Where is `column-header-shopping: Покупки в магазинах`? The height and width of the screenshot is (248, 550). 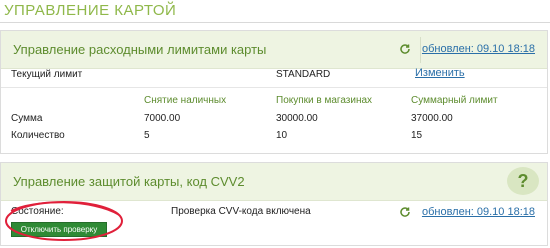 column-header-shopping: Покупки в магазинах is located at coordinates (324, 100).